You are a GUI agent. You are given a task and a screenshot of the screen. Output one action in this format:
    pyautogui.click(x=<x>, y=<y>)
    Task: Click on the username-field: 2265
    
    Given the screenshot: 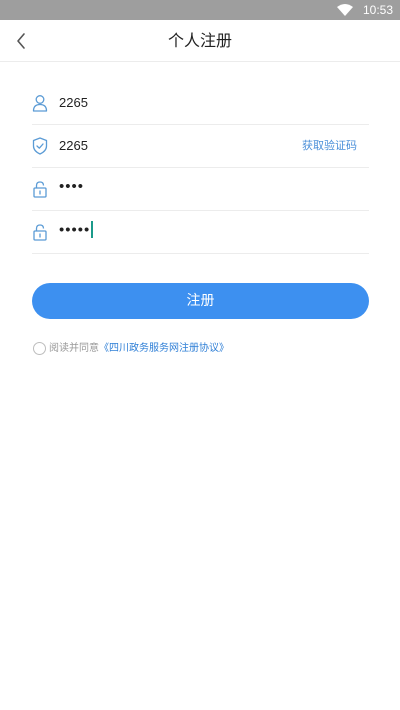 What is the action you would take?
    pyautogui.click(x=200, y=103)
    